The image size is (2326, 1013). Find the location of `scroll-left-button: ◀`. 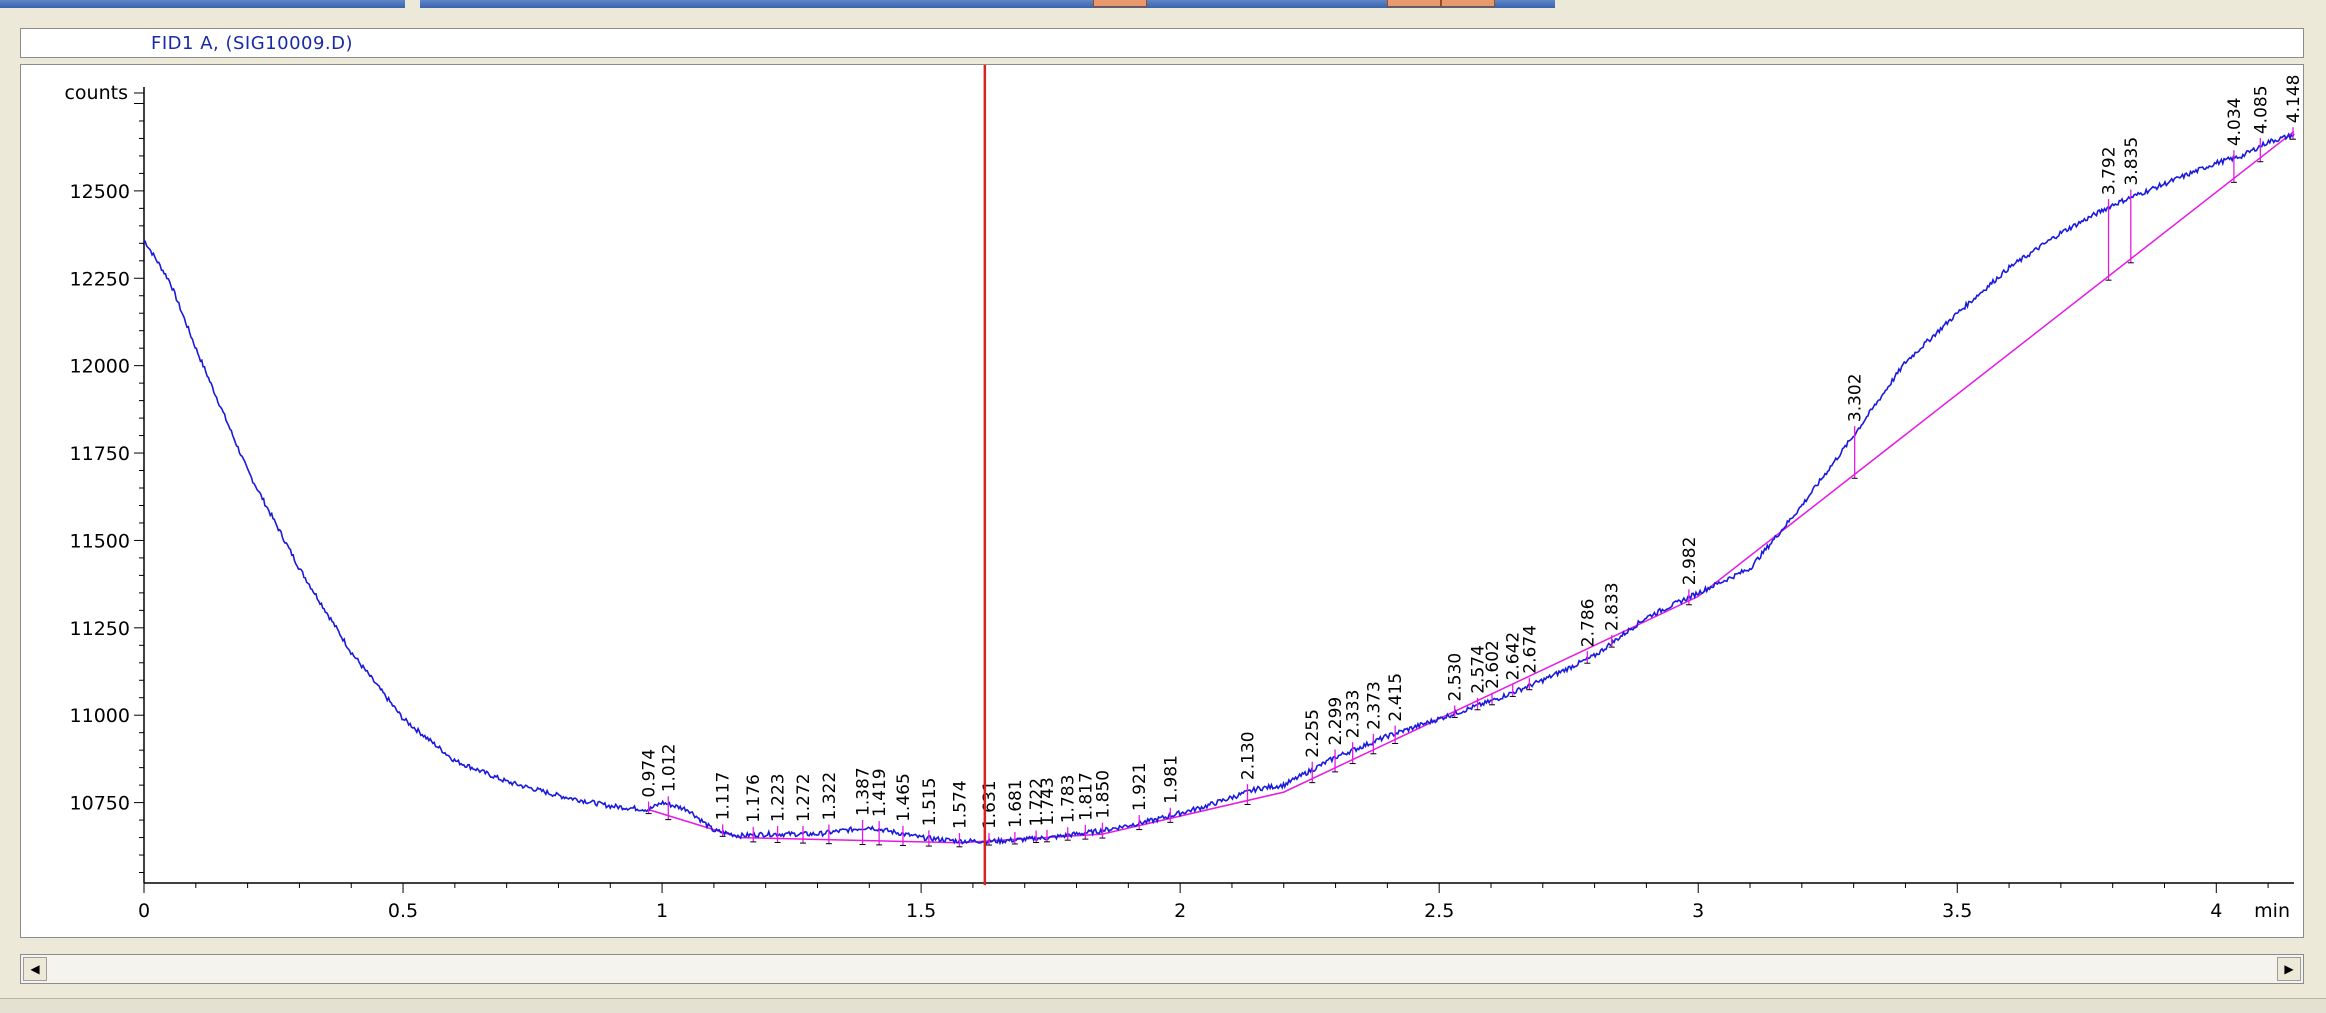

scroll-left-button: ◀ is located at coordinates (35, 969).